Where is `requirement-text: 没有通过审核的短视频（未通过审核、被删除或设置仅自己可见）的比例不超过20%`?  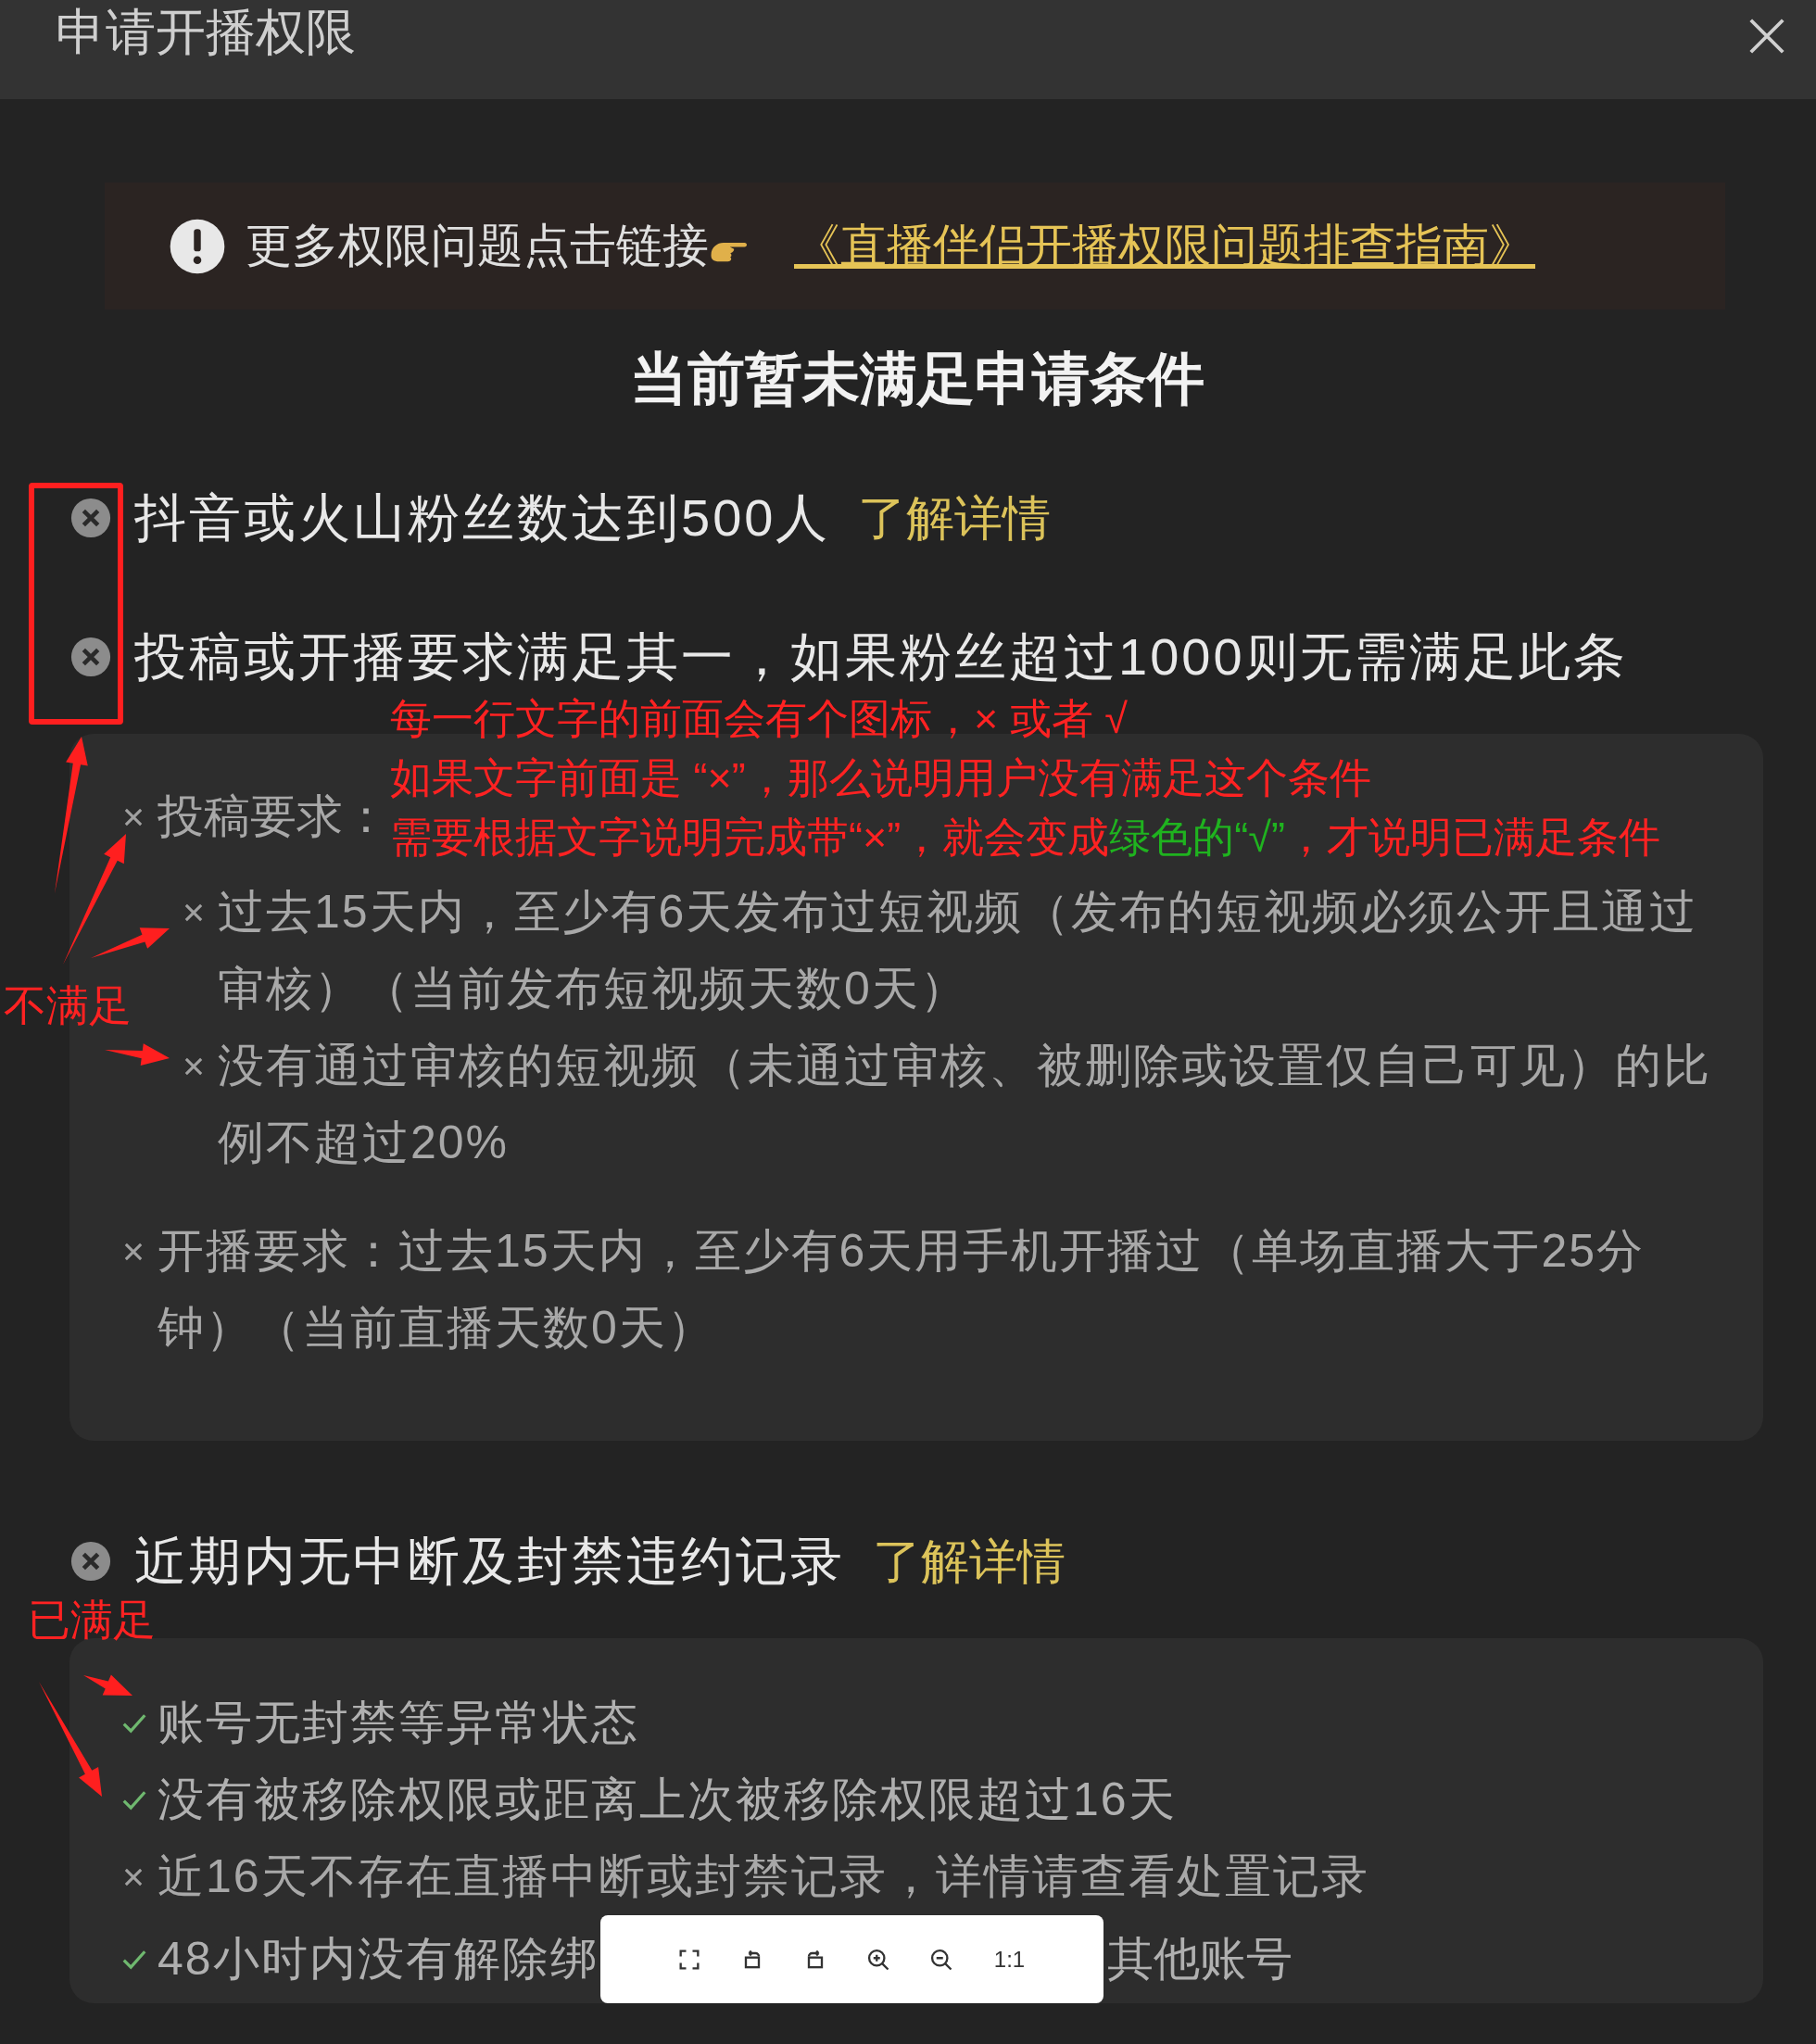
requirement-text: 没有通过审核的短视频（未通过审核、被删除或设置仅自己可见）的比例不超过20% is located at coordinates (965, 1104).